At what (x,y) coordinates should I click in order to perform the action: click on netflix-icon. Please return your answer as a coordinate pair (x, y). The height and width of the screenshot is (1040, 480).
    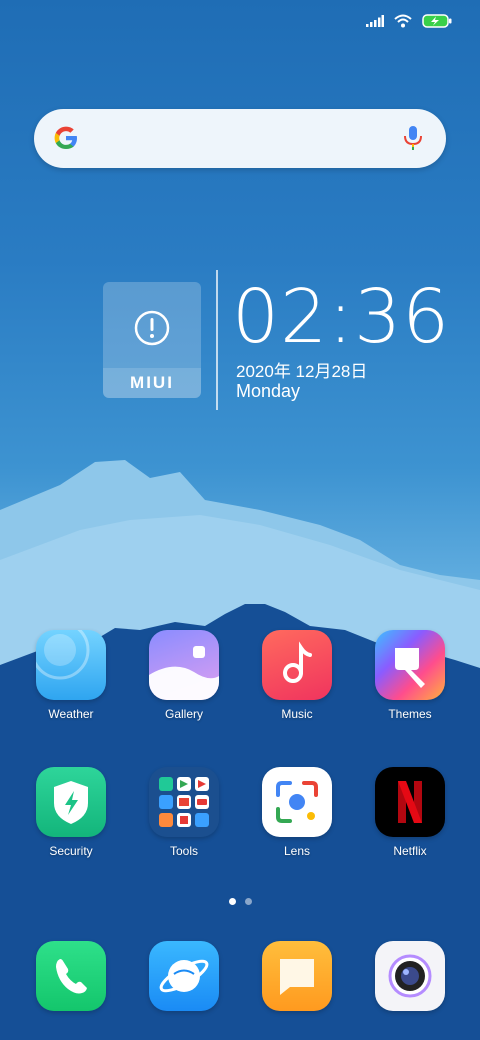
    Looking at the image, I should click on (410, 802).